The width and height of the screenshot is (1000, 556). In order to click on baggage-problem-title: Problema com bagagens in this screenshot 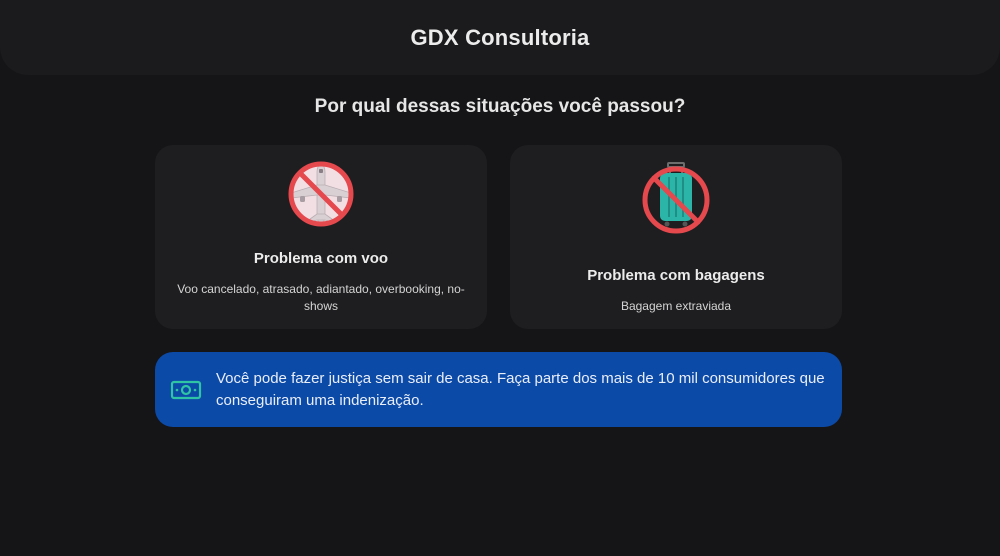, I will do `click(676, 275)`.